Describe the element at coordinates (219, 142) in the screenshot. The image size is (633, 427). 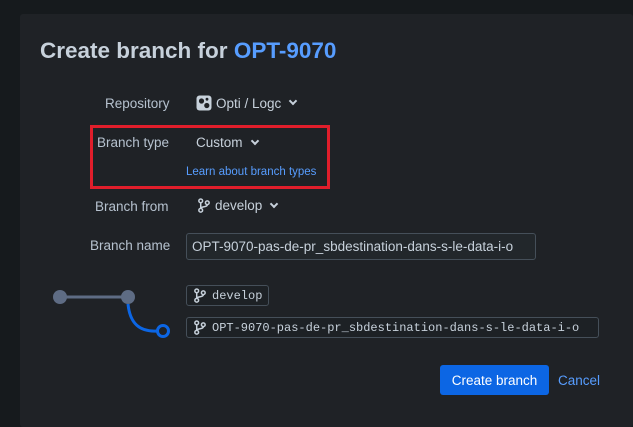
I see `branch-type-value: Custom` at that location.